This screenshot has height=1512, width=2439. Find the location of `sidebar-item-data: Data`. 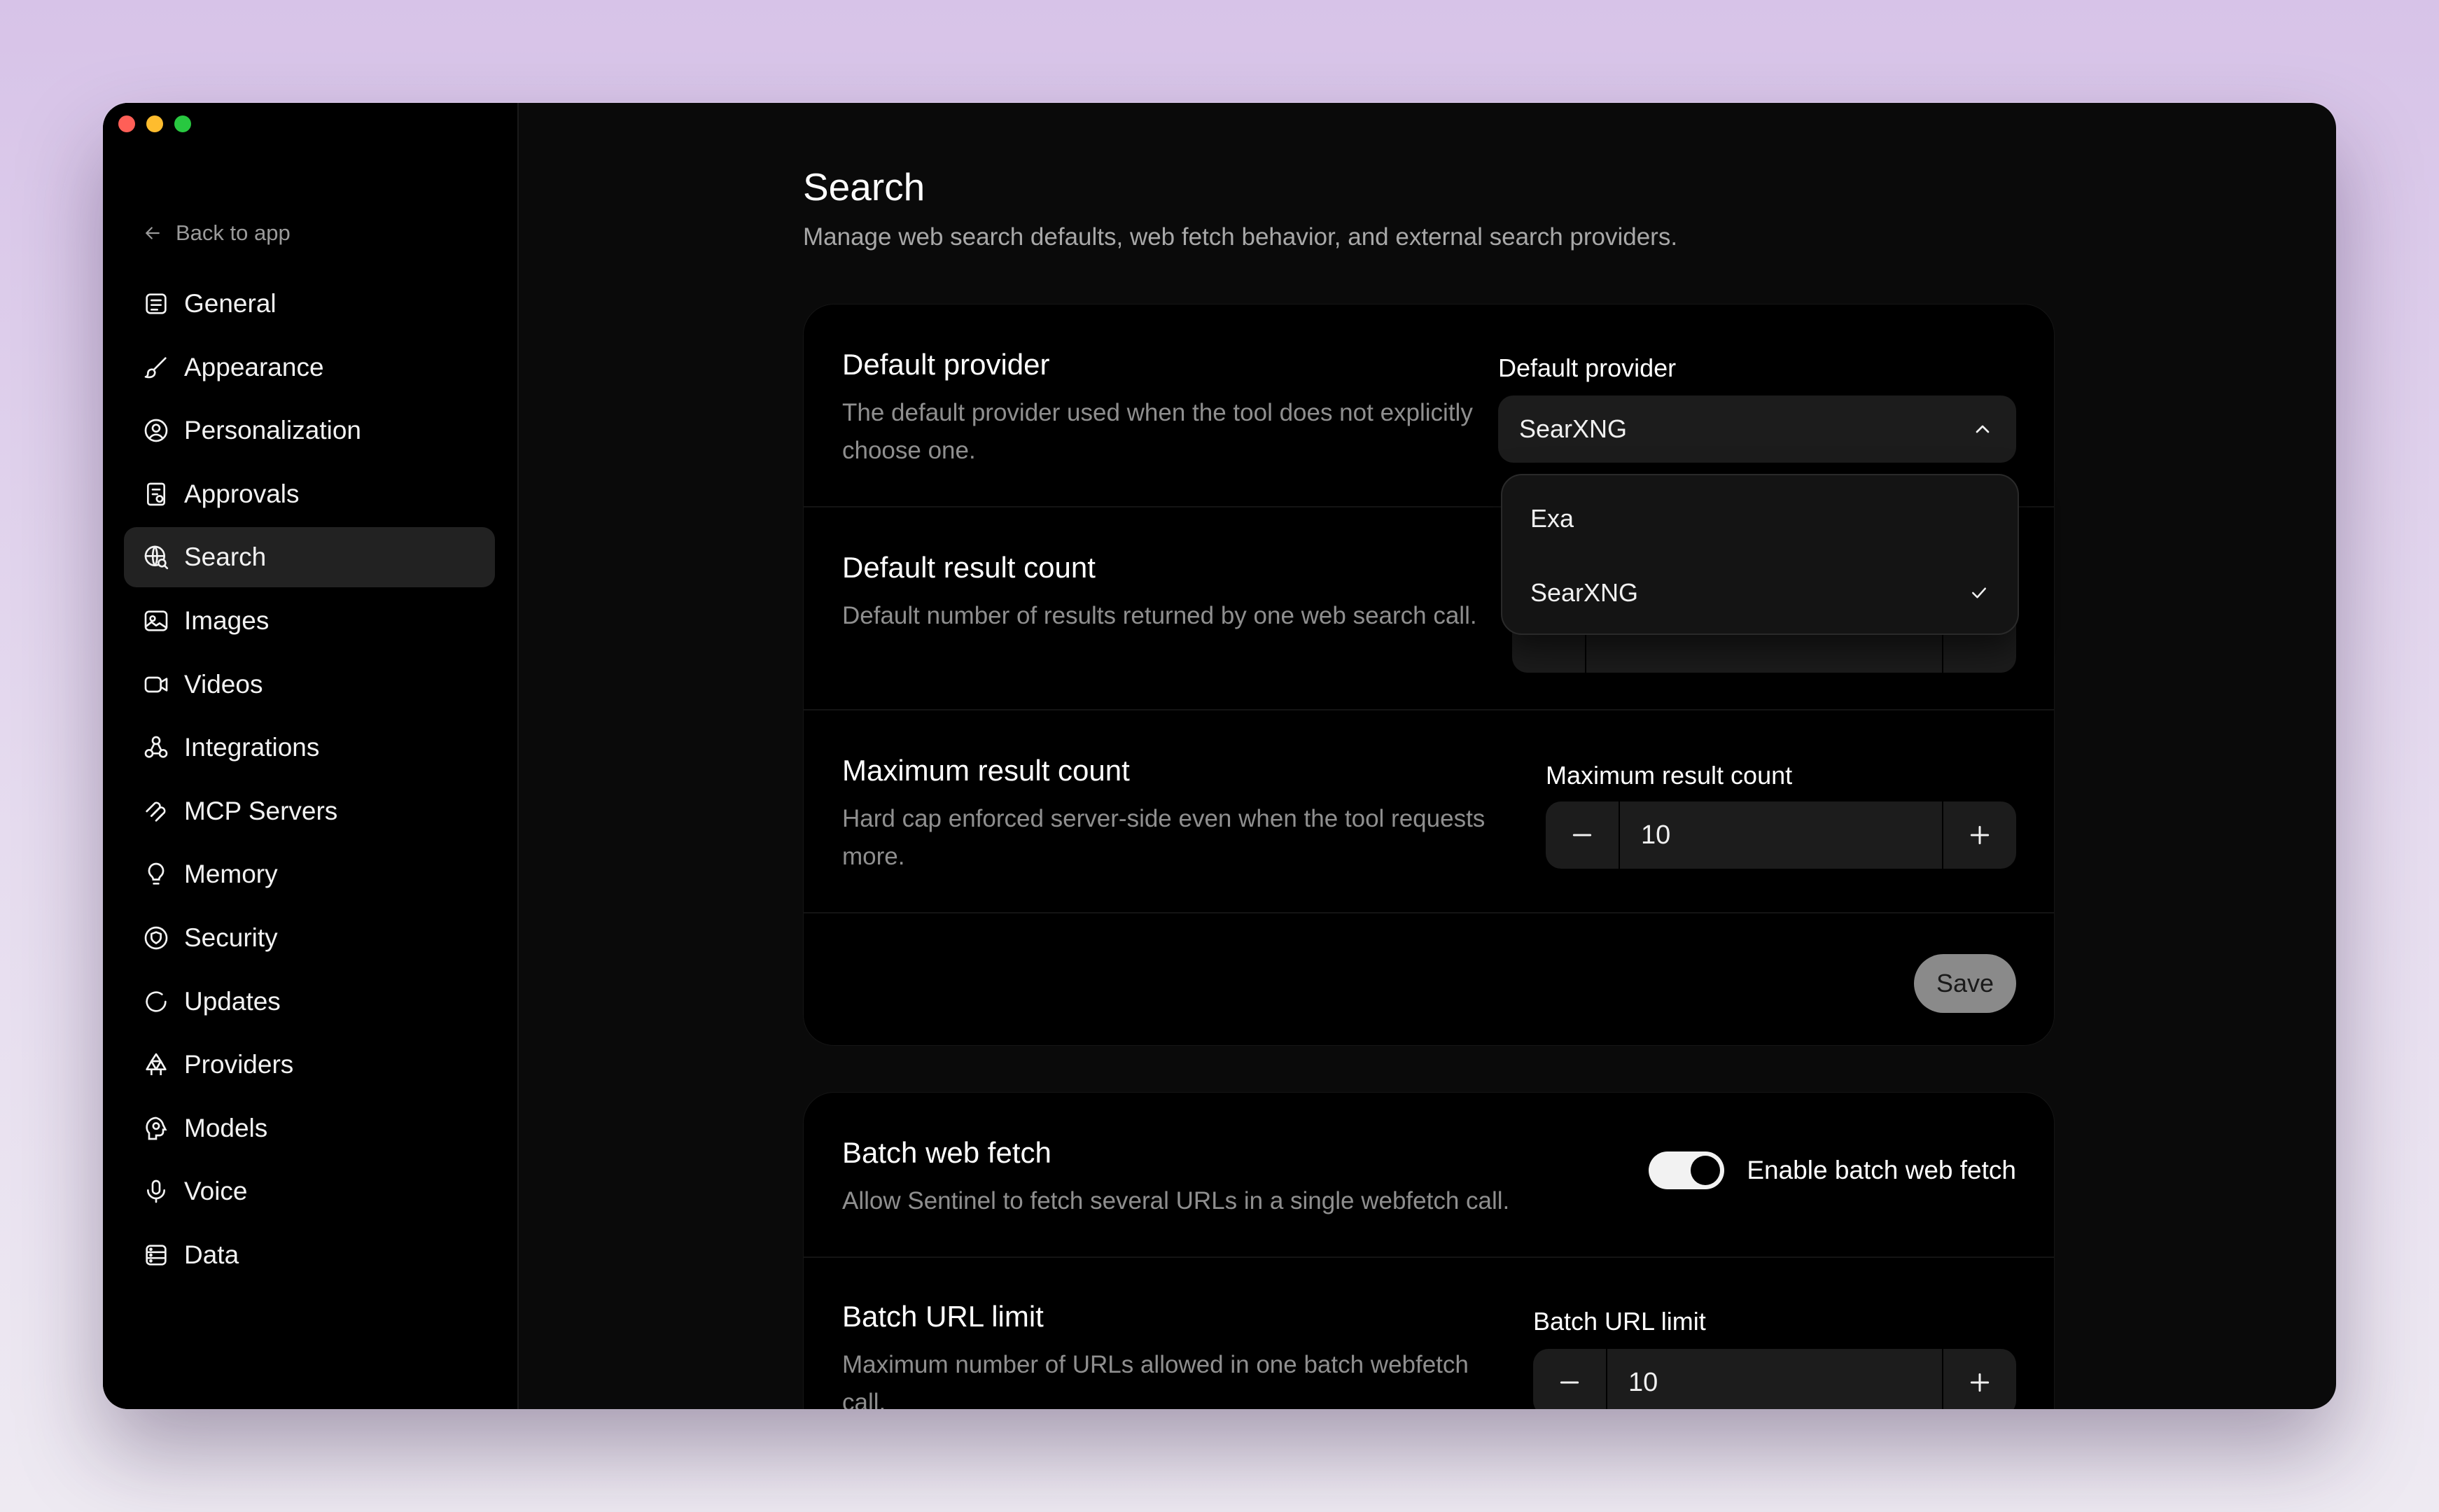

sidebar-item-data: Data is located at coordinates (309, 1255).